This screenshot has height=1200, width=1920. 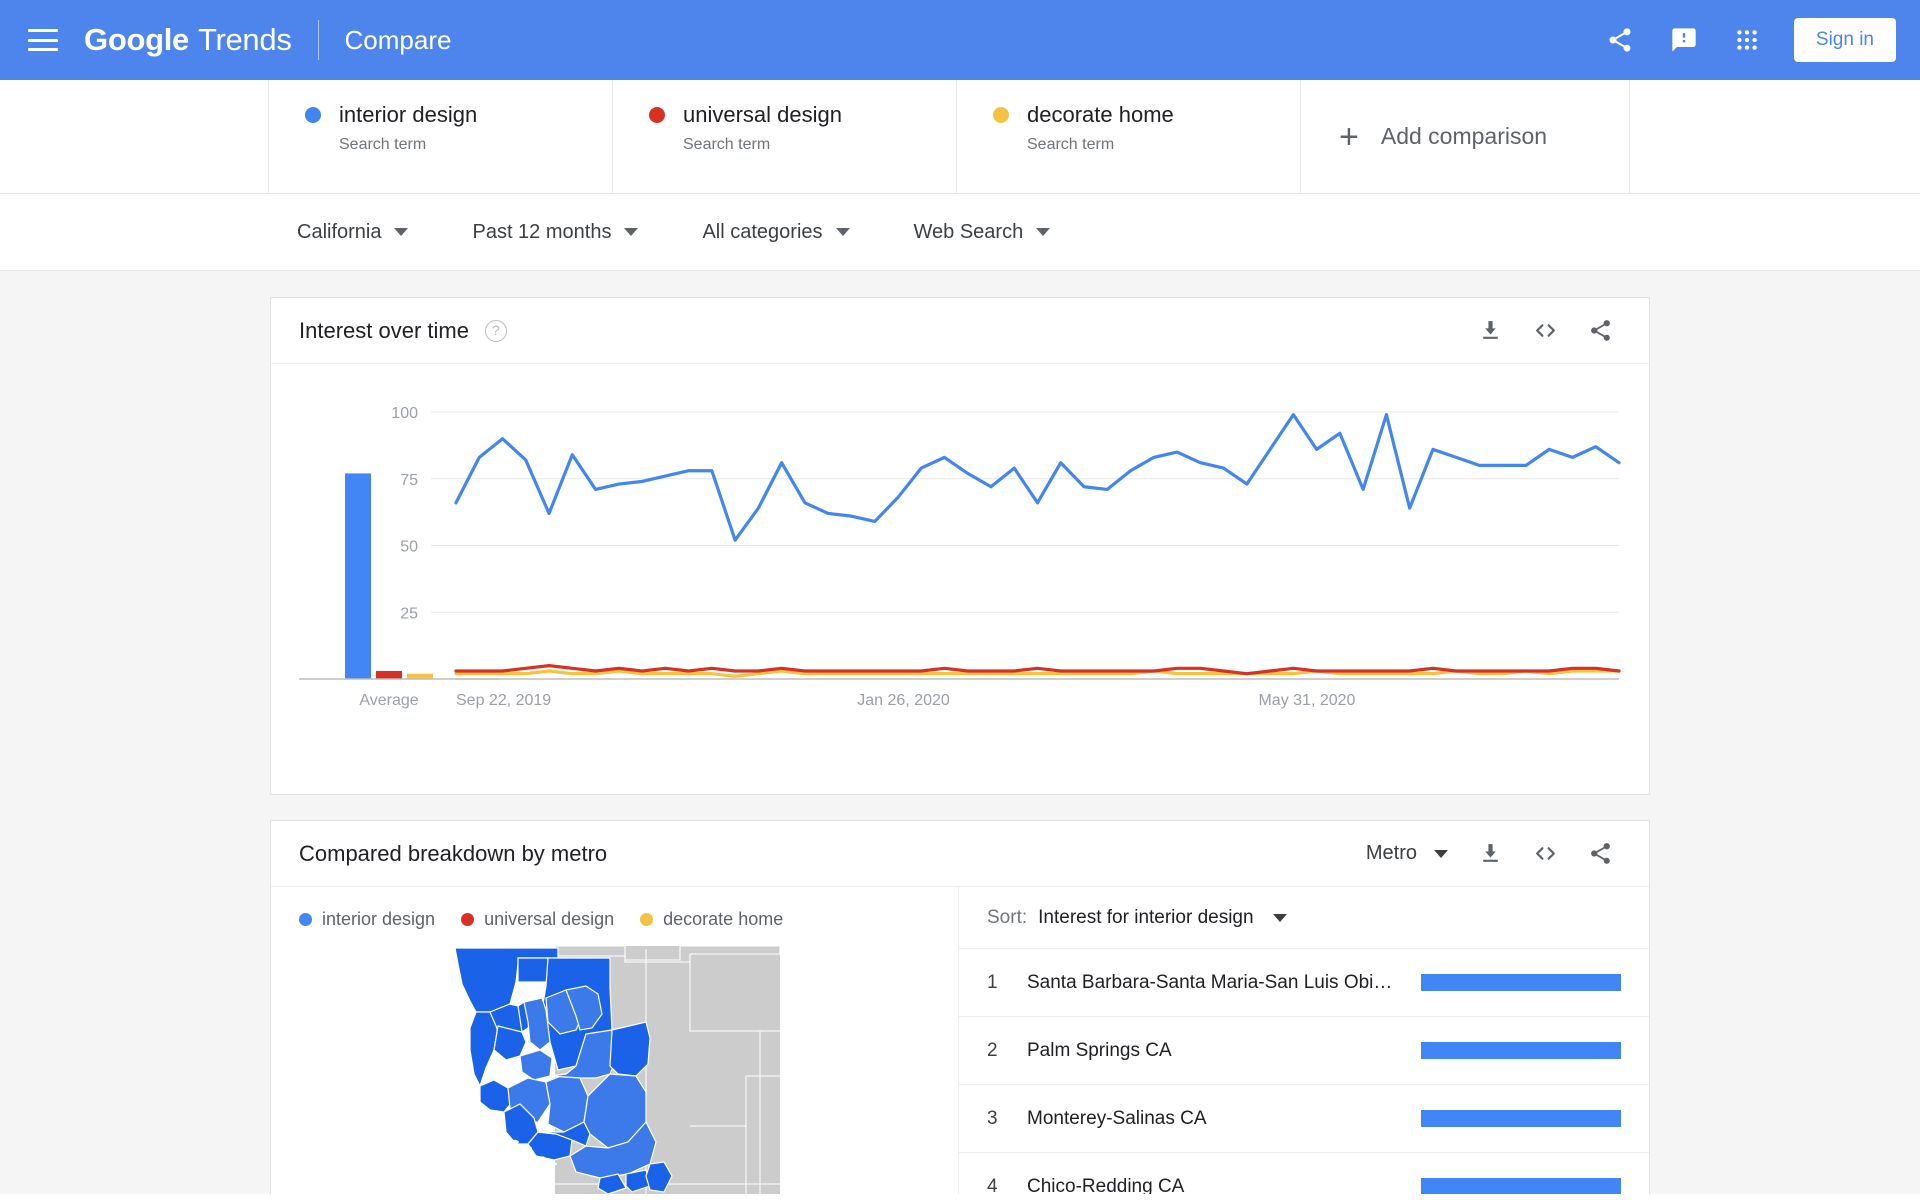 I want to click on series-dot-red, so click(x=657, y=115).